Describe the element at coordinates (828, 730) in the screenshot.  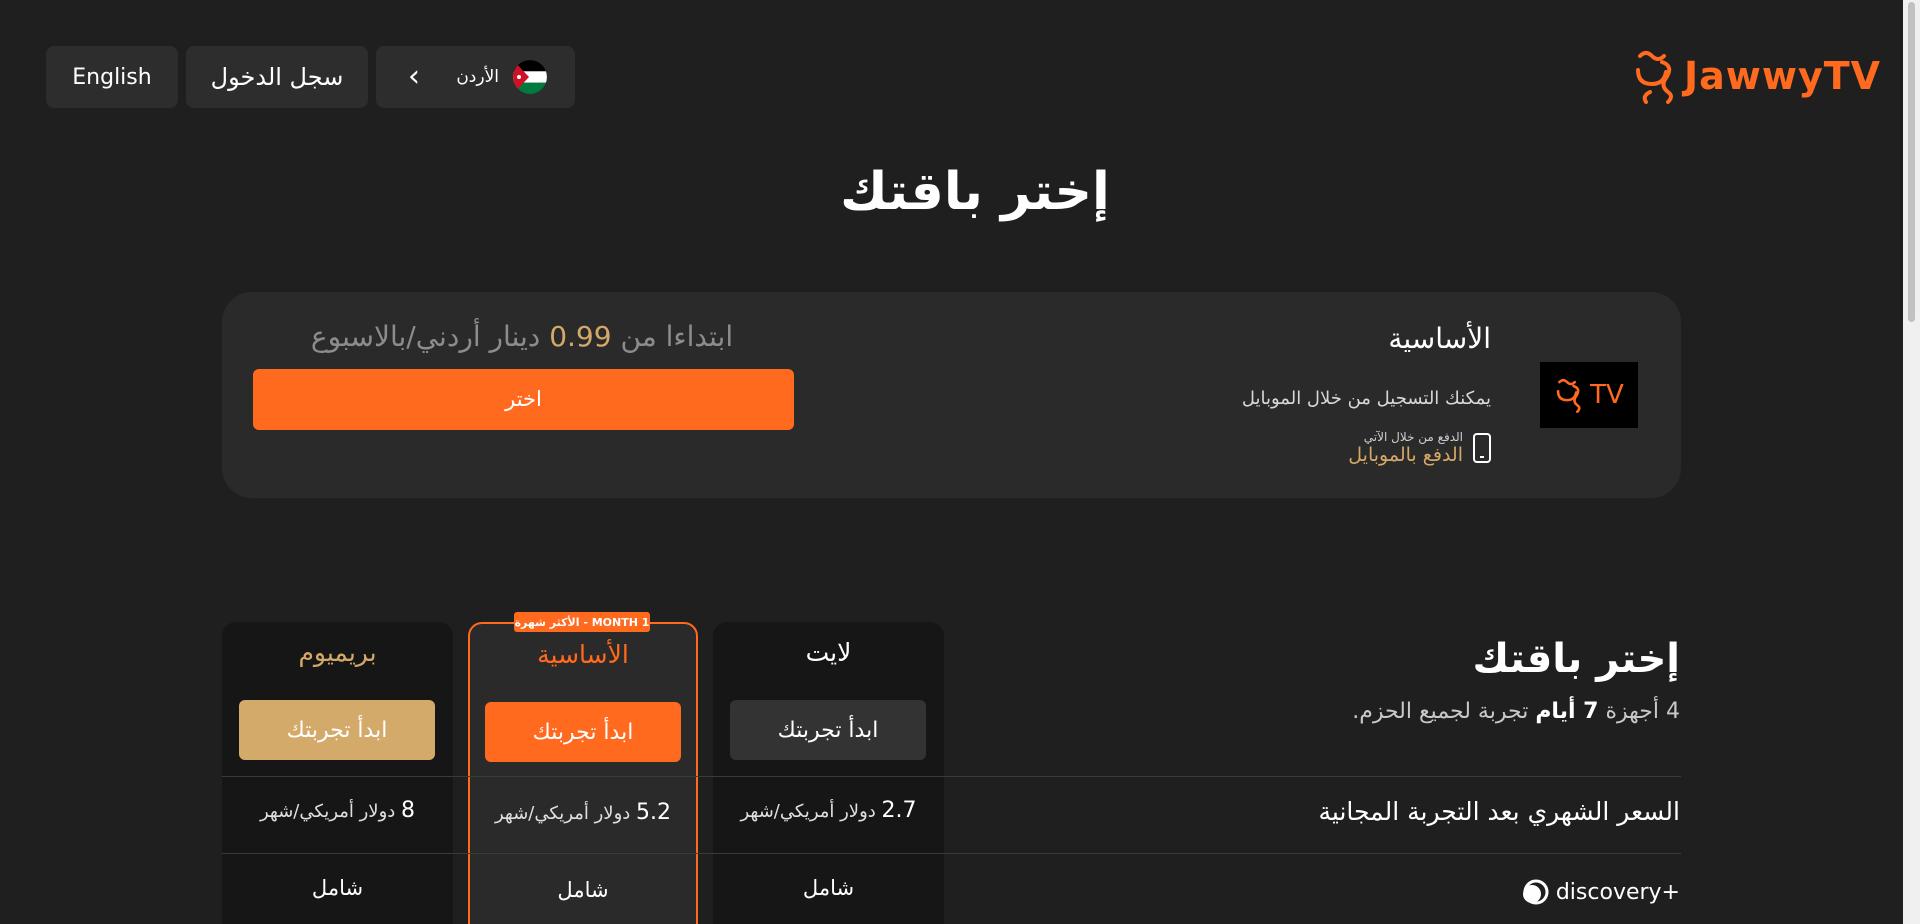
I see `start-trial-button-lite: ابدأ تجربتك` at that location.